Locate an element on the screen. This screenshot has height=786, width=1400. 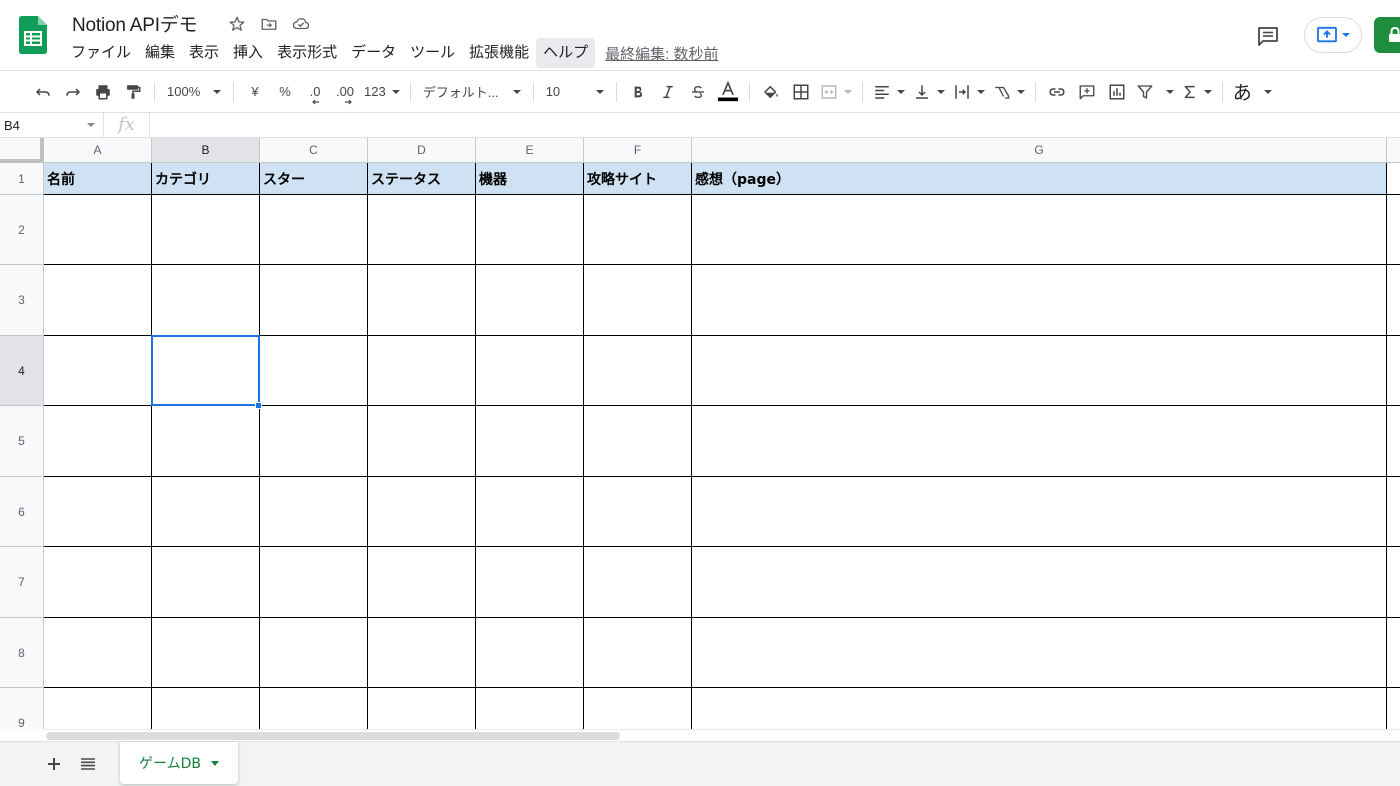
cell-c4 is located at coordinates (314, 371).